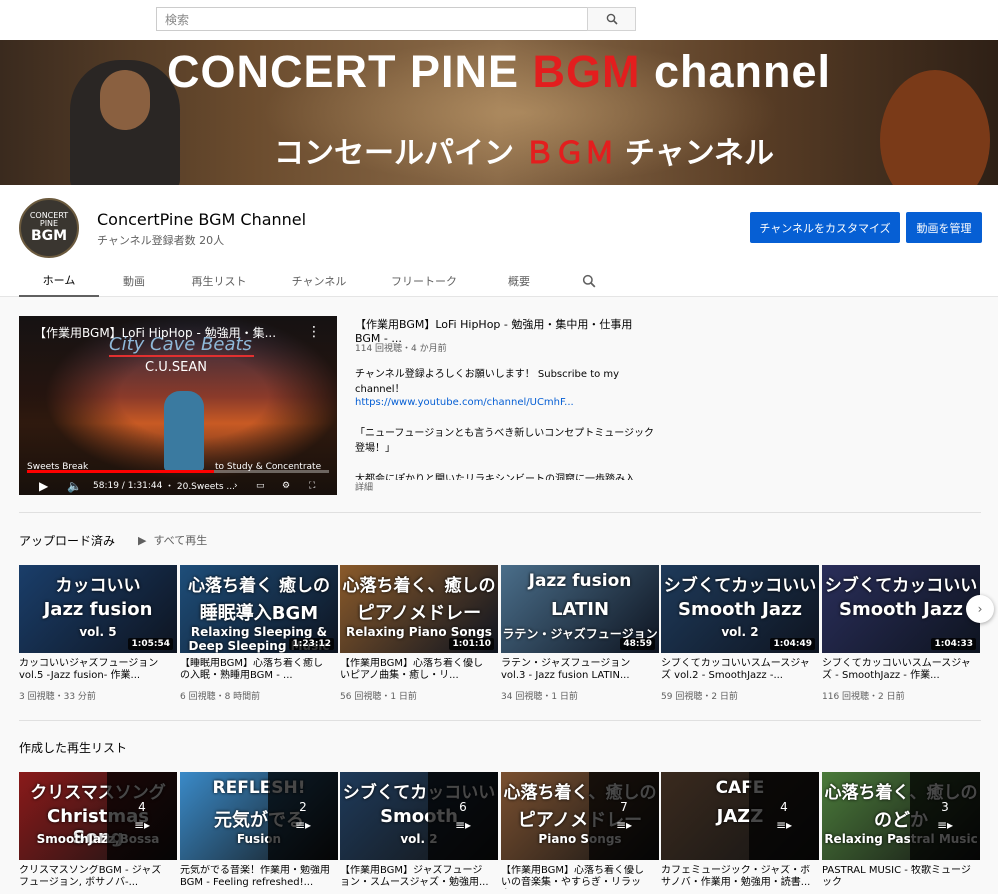 This screenshot has width=998, height=894. I want to click on tab-search, so click(589, 281).